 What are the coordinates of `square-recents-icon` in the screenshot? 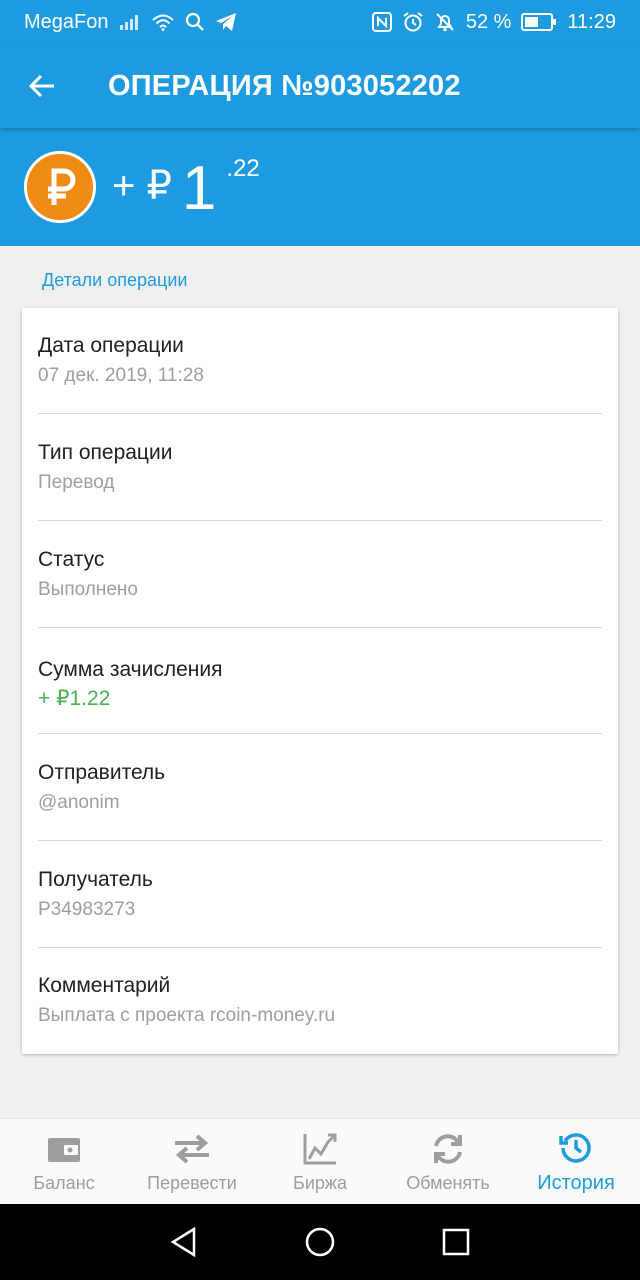 It's located at (456, 1242).